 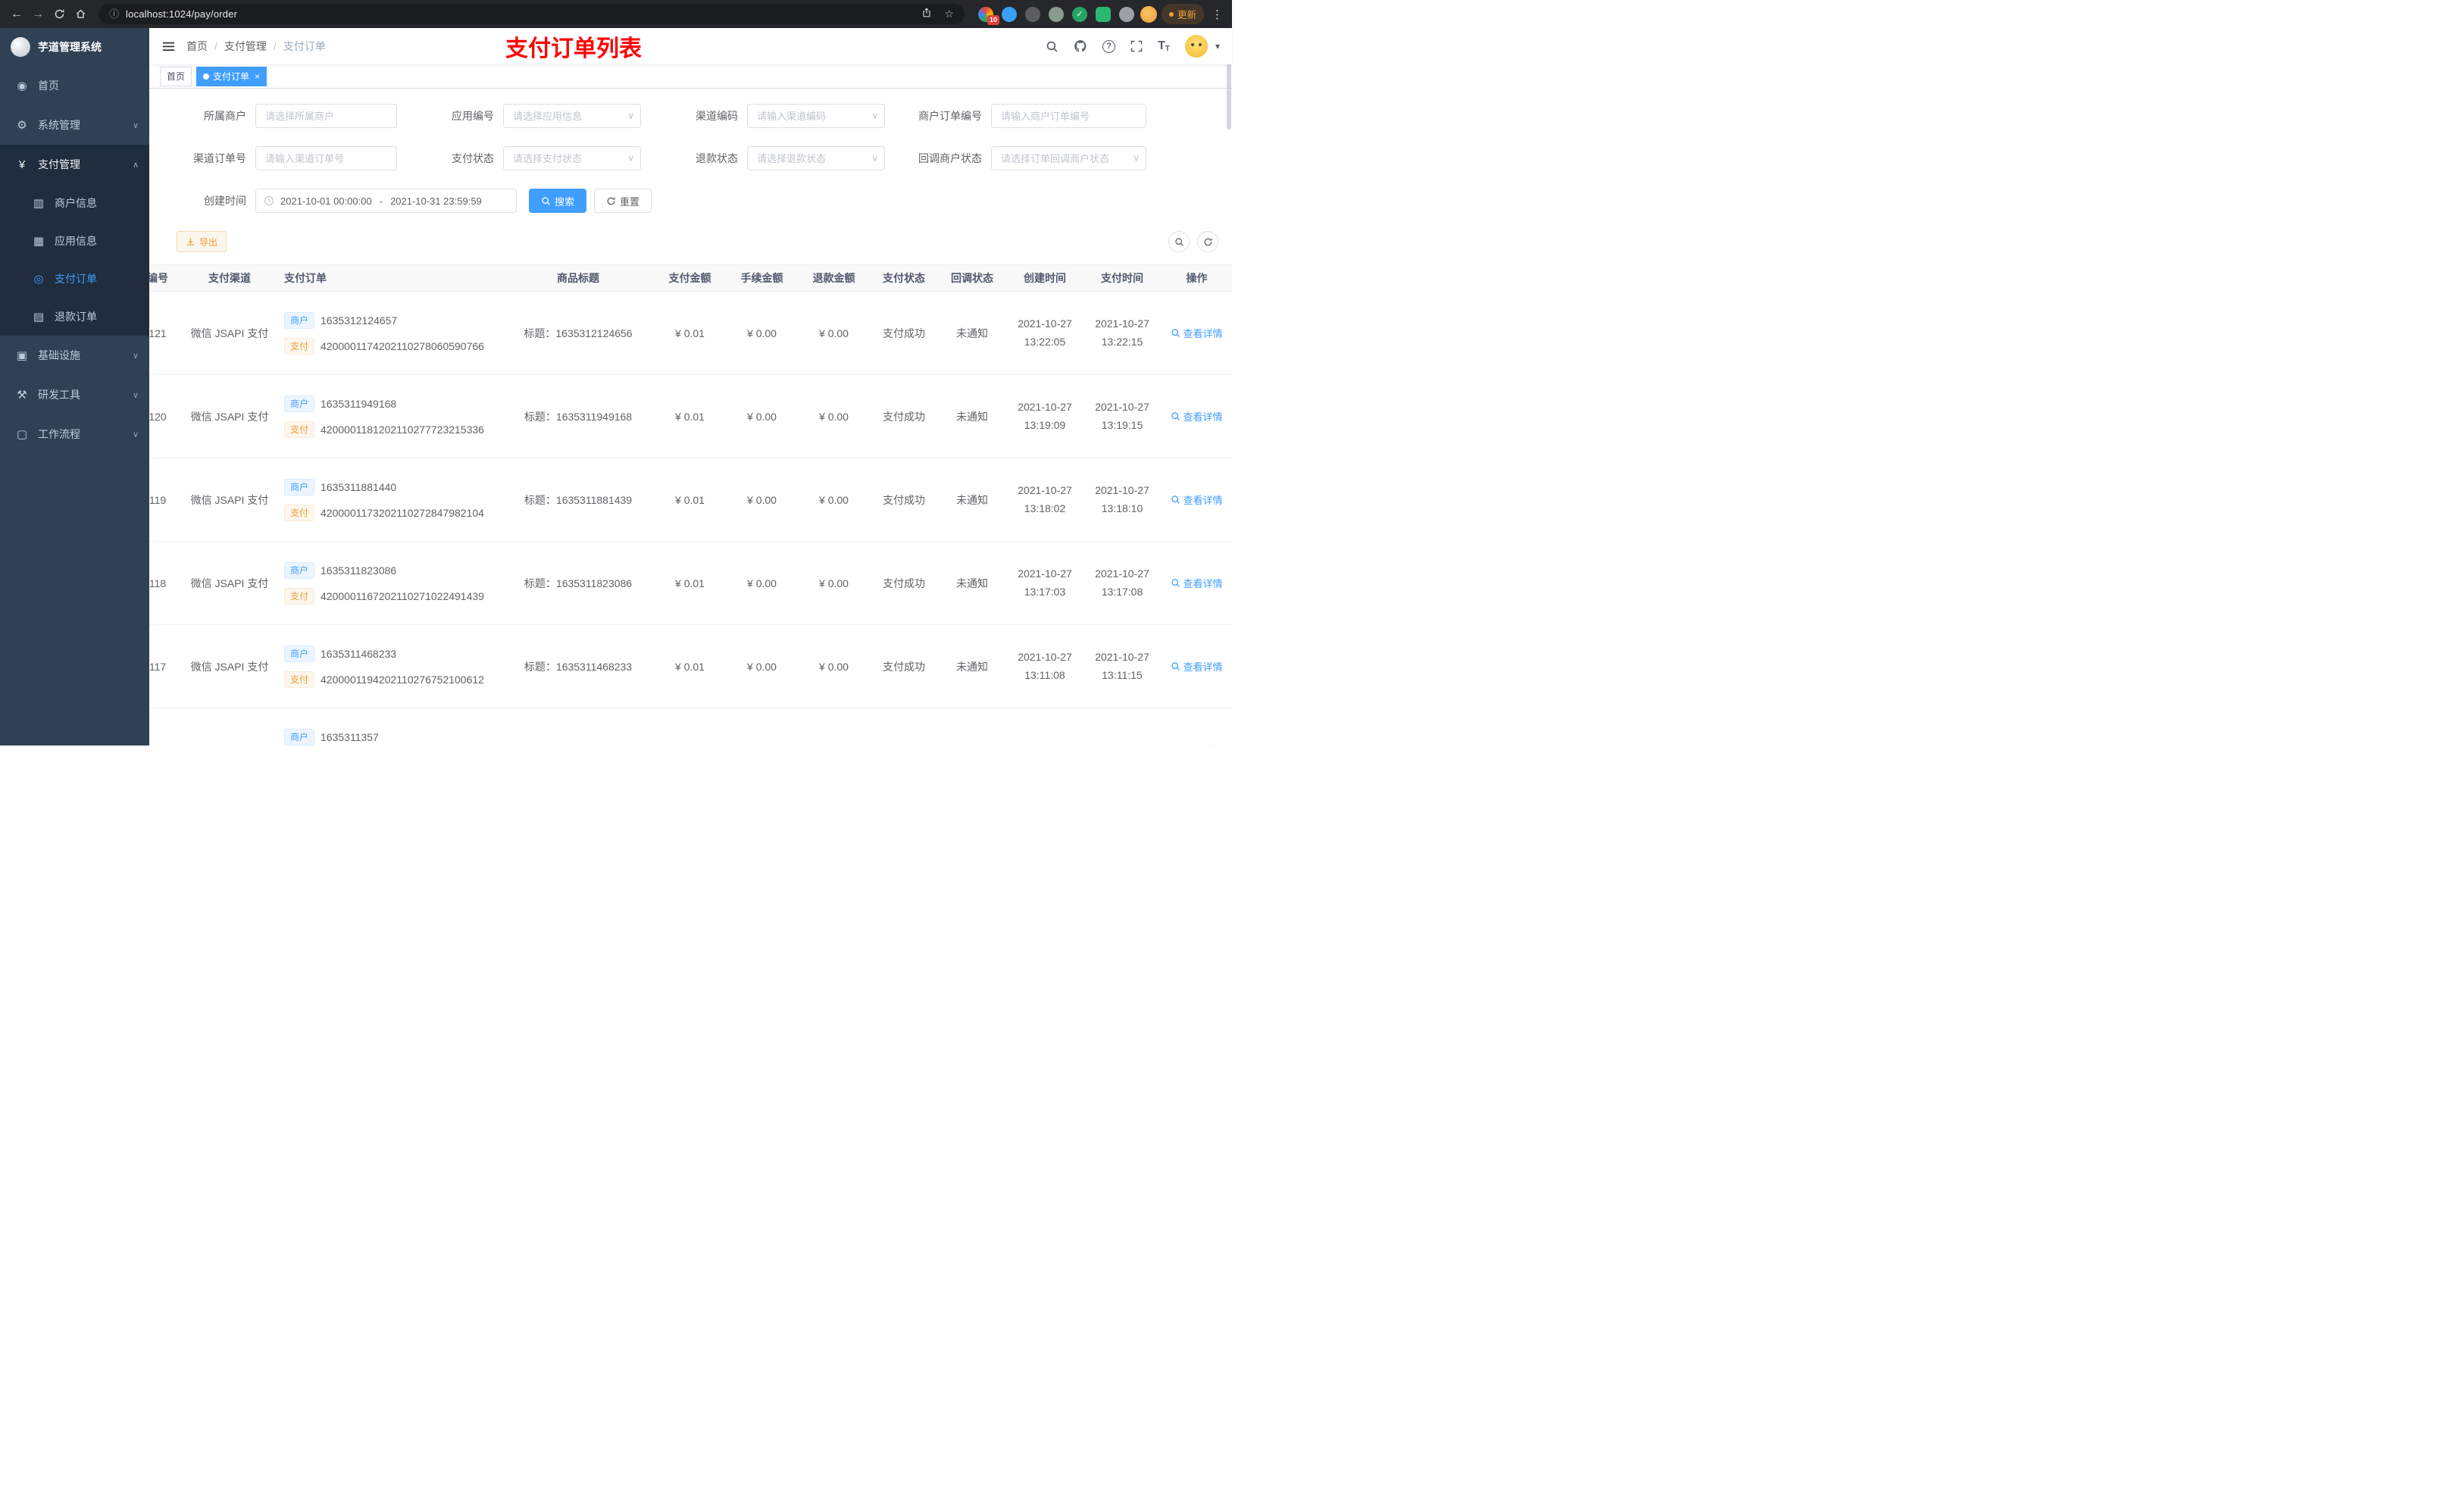 I want to click on refund-status-input, so click(x=816, y=158).